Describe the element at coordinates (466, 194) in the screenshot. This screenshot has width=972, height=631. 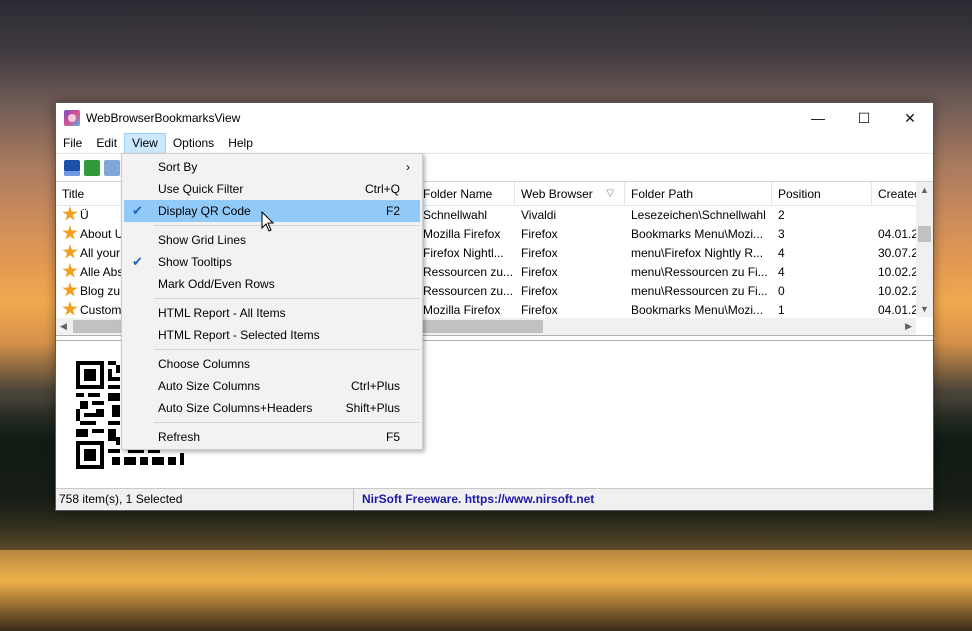
I see `column-folder-name: Folder Name` at that location.